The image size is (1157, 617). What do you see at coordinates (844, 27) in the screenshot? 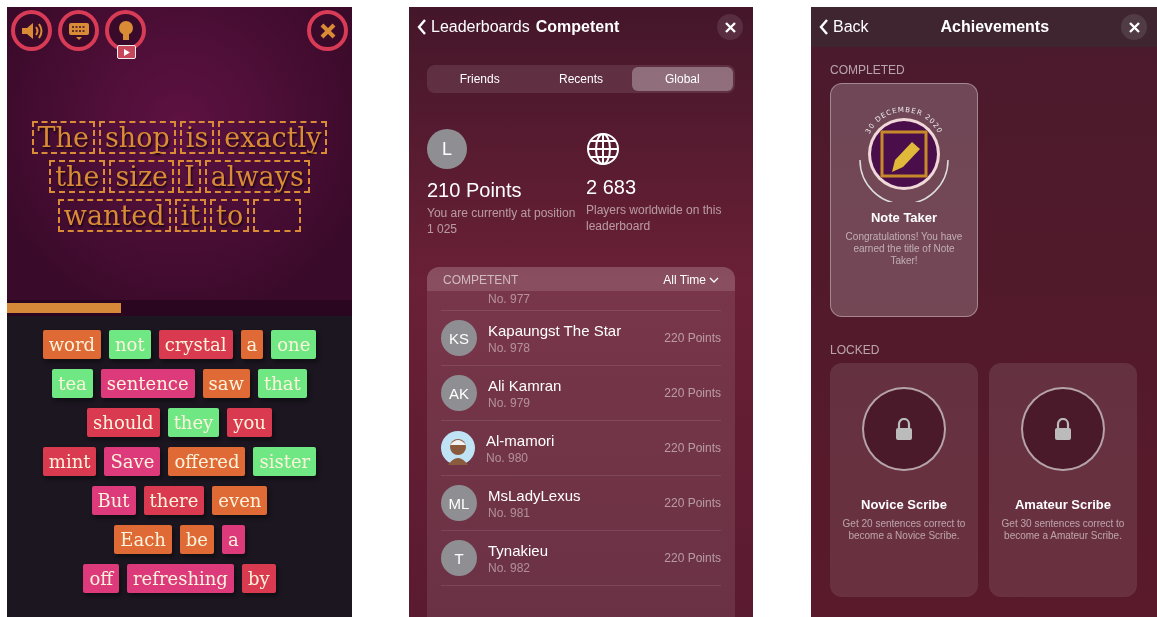
I see `back-link: Back` at bounding box center [844, 27].